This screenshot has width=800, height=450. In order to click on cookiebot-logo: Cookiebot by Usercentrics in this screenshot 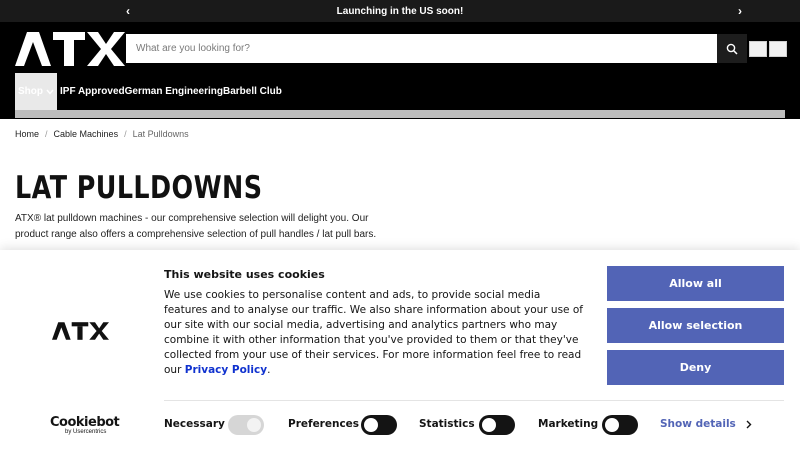, I will do `click(85, 425)`.